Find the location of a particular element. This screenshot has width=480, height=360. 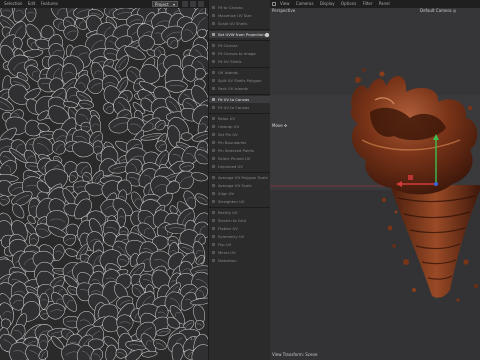

menu-item-label: Fit Canvas to Image is located at coordinates (237, 53).